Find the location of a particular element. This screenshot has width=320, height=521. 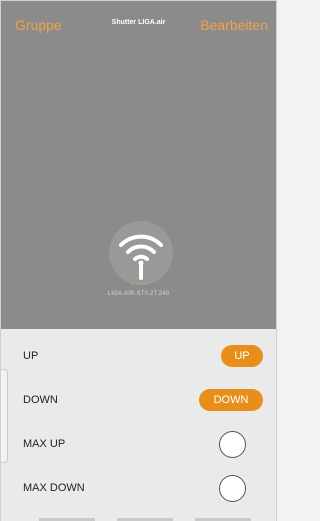

control-row-max-up: MAX UP is located at coordinates (138, 444).